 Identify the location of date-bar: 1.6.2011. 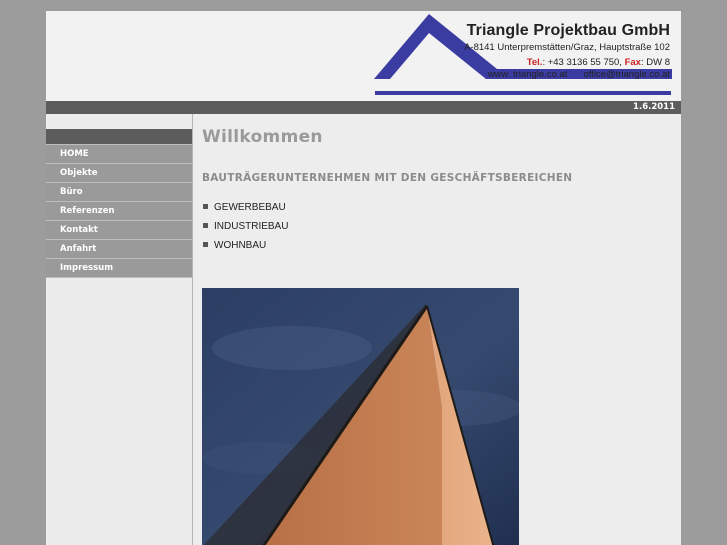
(363, 107).